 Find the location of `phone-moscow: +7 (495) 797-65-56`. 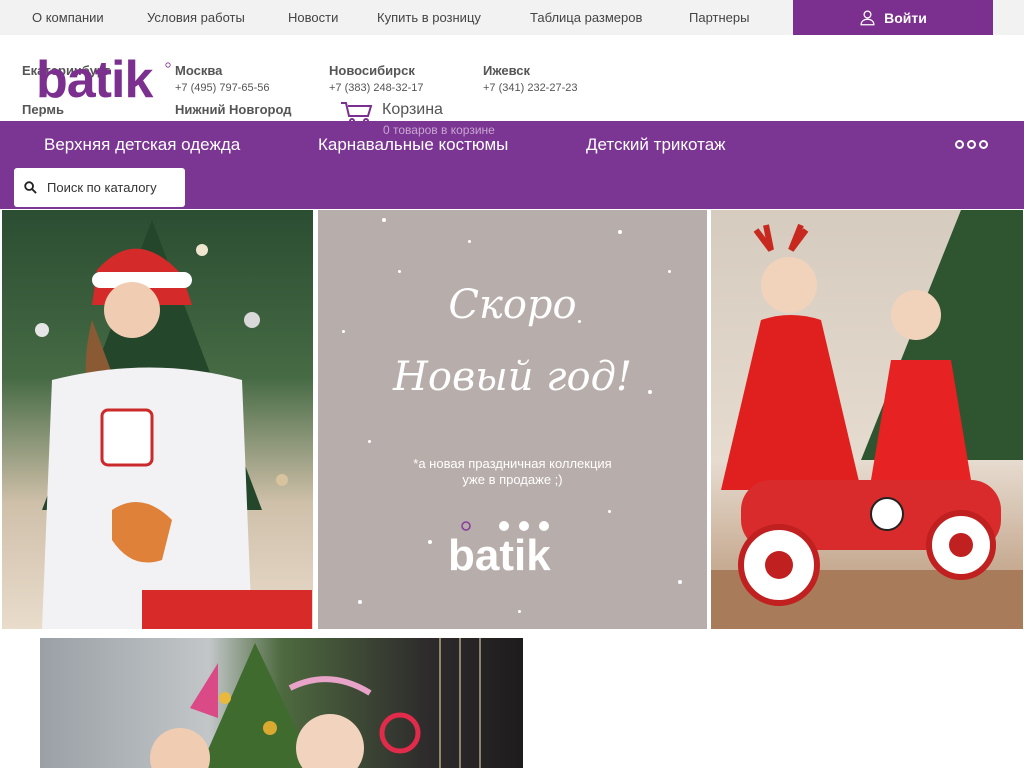

phone-moscow: +7 (495) 797-65-56 is located at coordinates (222, 88).